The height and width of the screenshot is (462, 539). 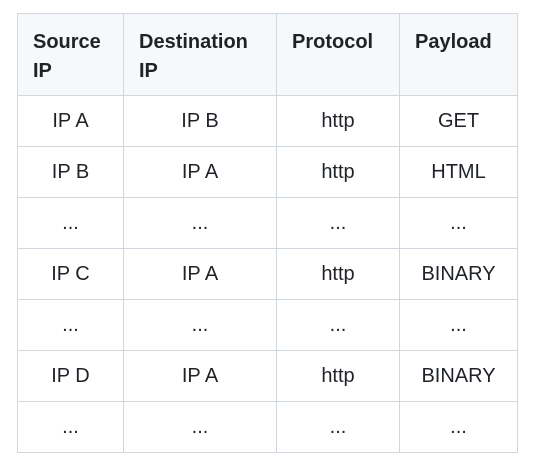 I want to click on table-row: IP B IP A http HTML, so click(x=267, y=172).